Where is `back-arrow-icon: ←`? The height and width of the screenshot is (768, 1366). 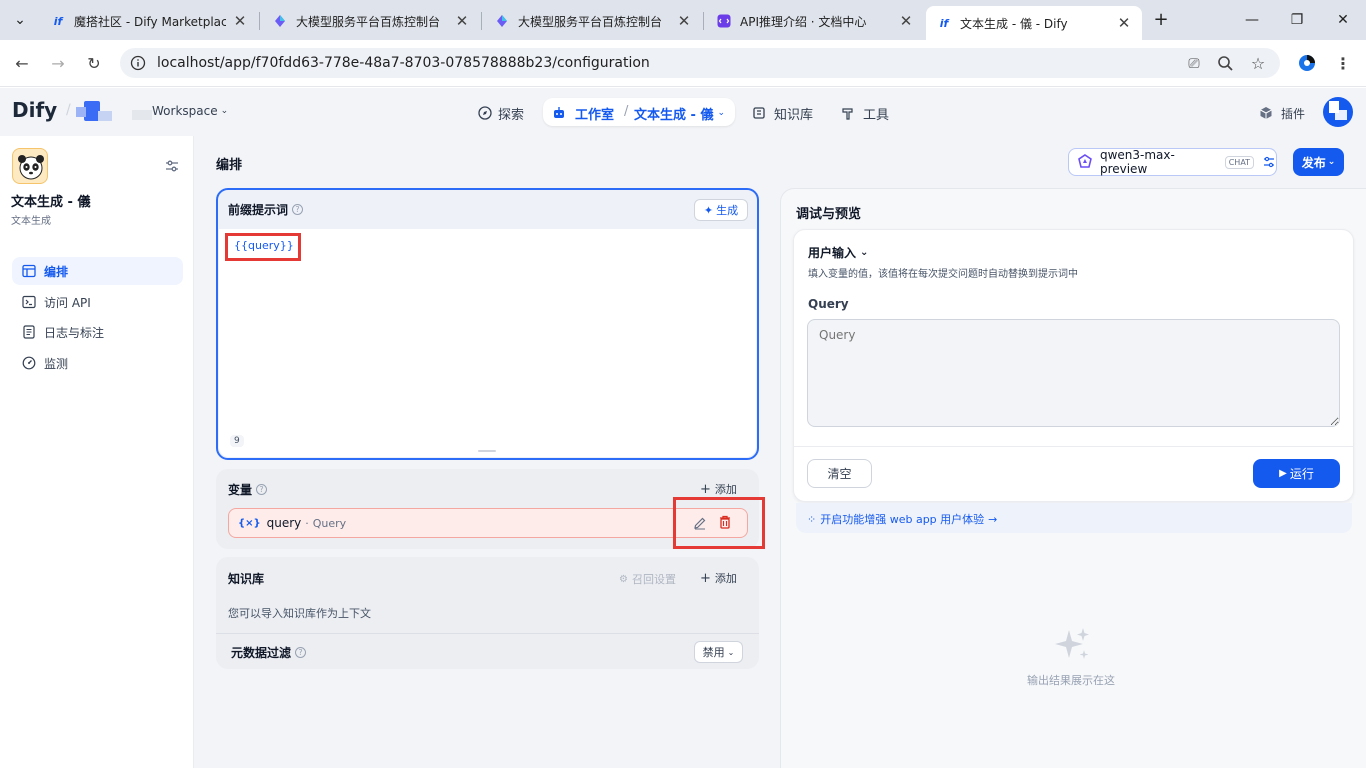 back-arrow-icon: ← is located at coordinates (22, 64).